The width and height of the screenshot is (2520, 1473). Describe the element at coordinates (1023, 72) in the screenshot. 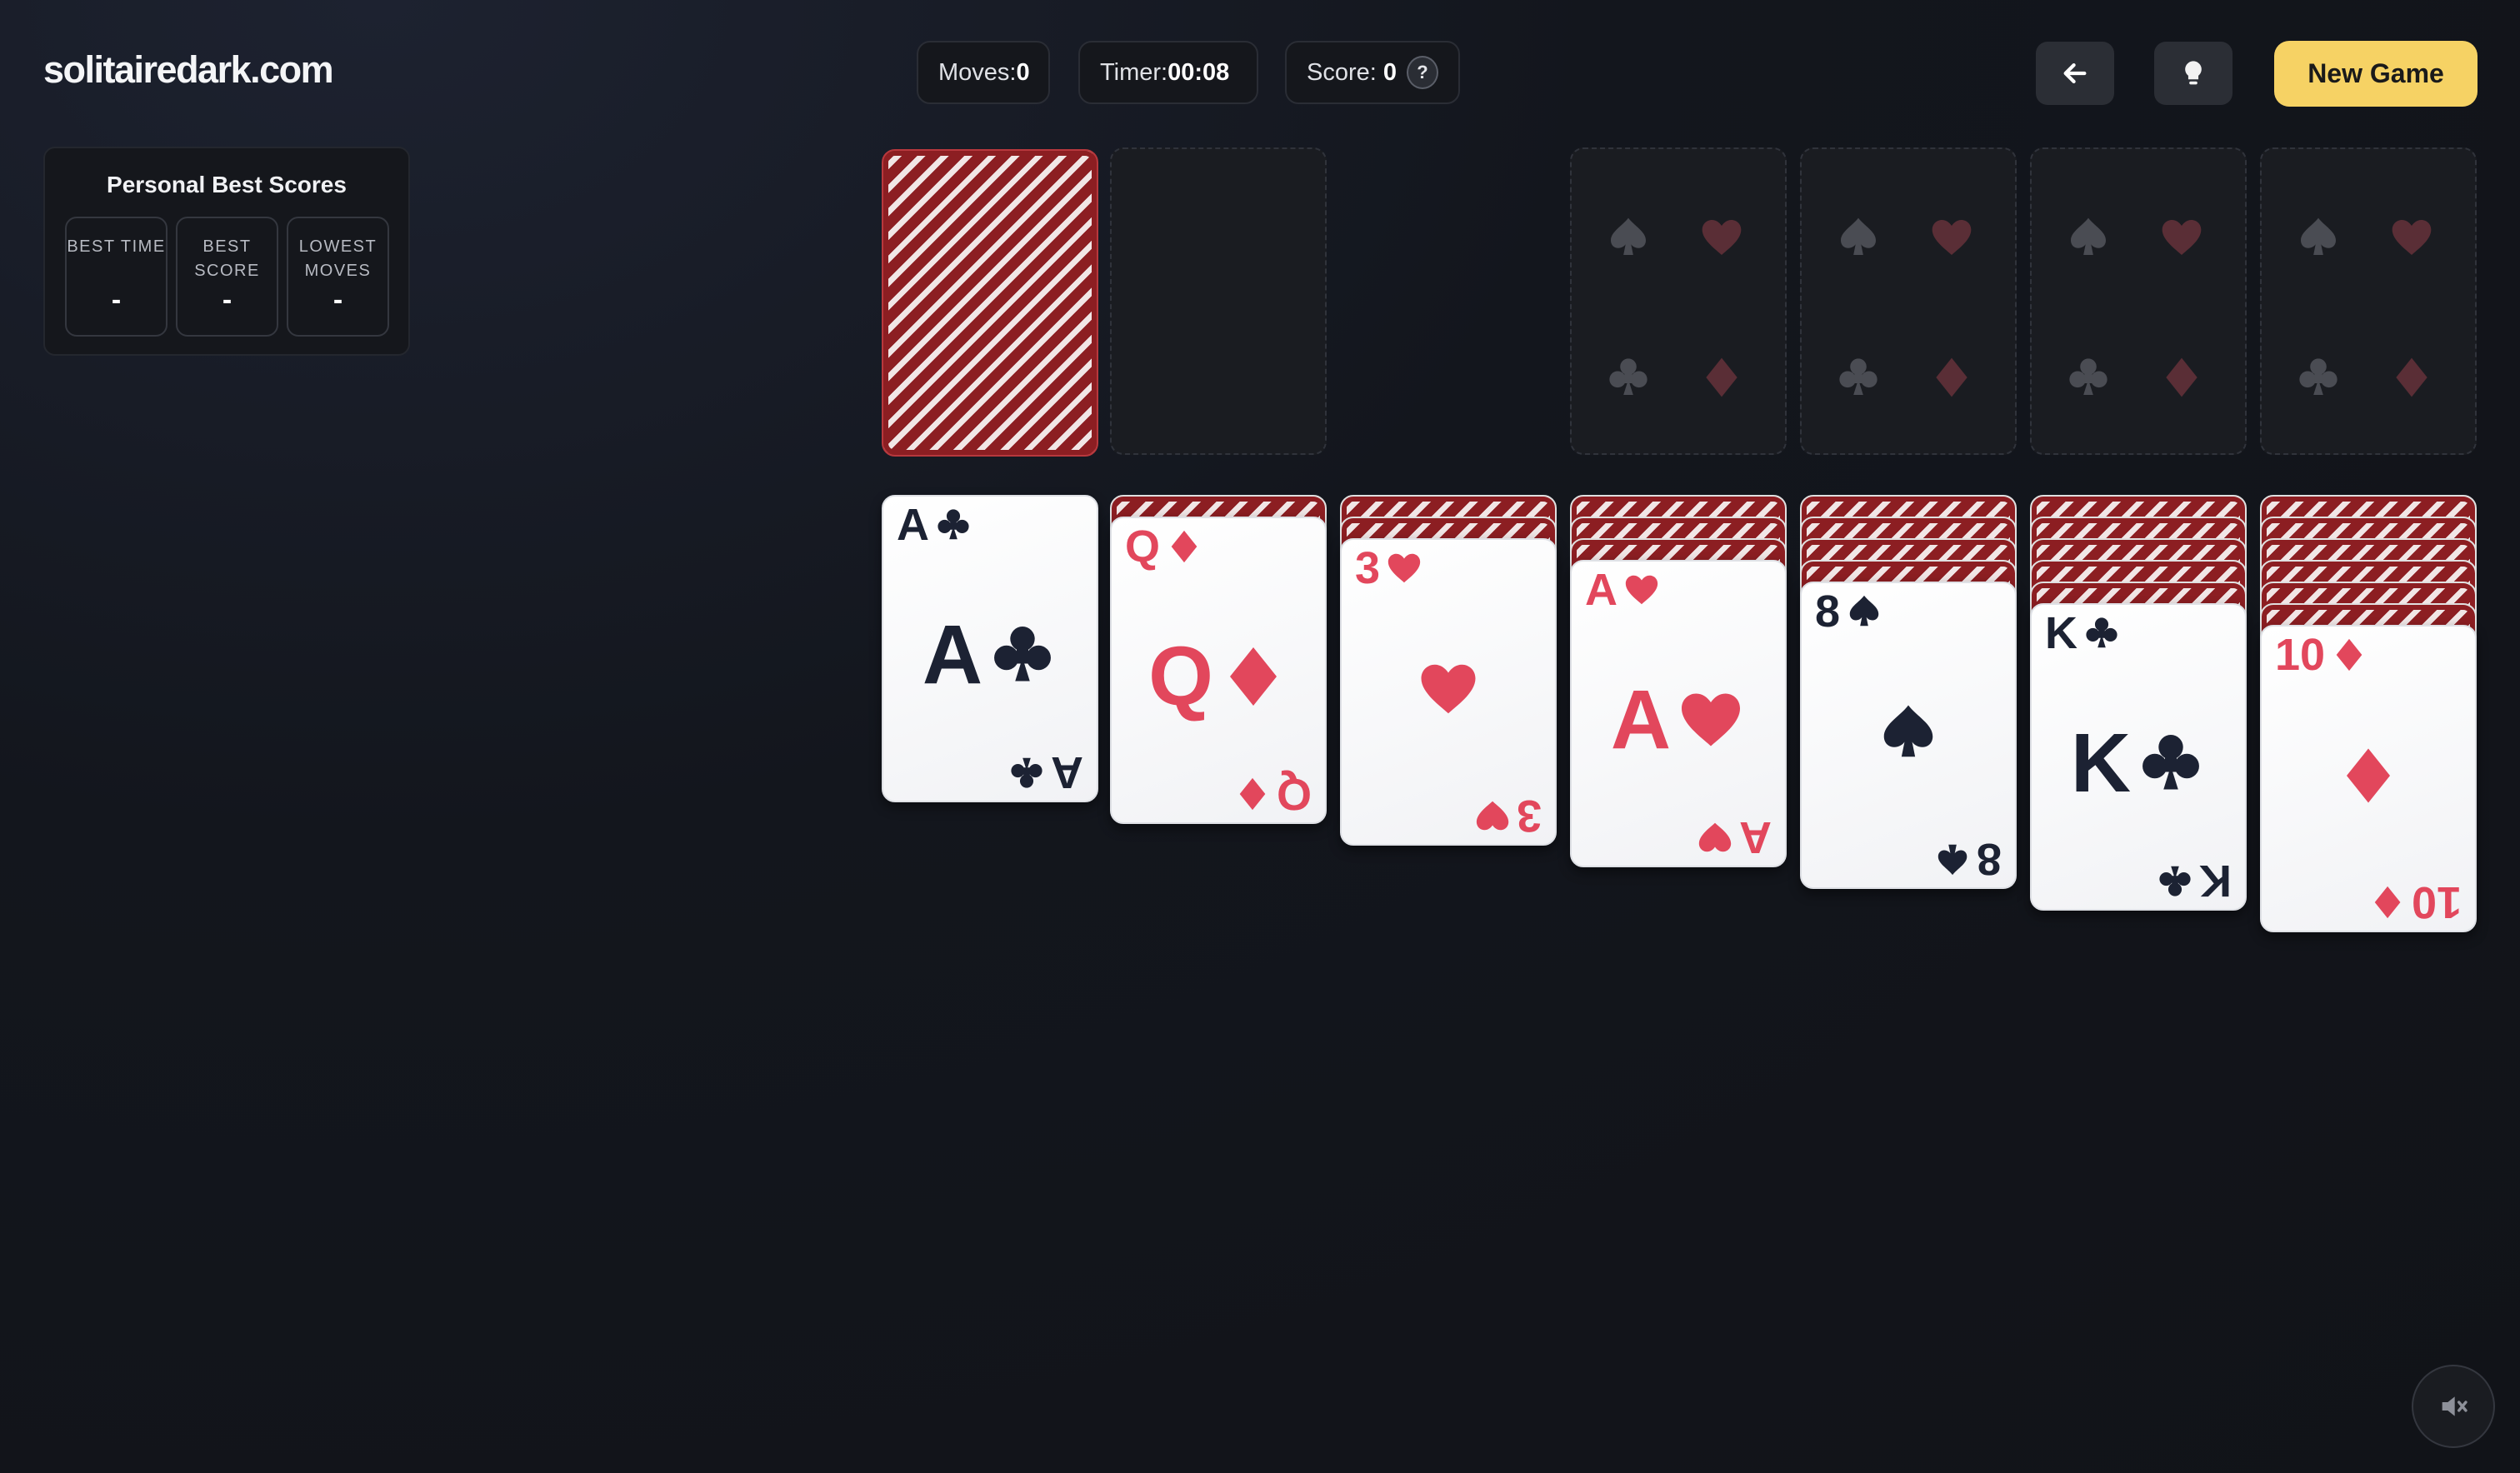

I see `moves-value: 0` at that location.